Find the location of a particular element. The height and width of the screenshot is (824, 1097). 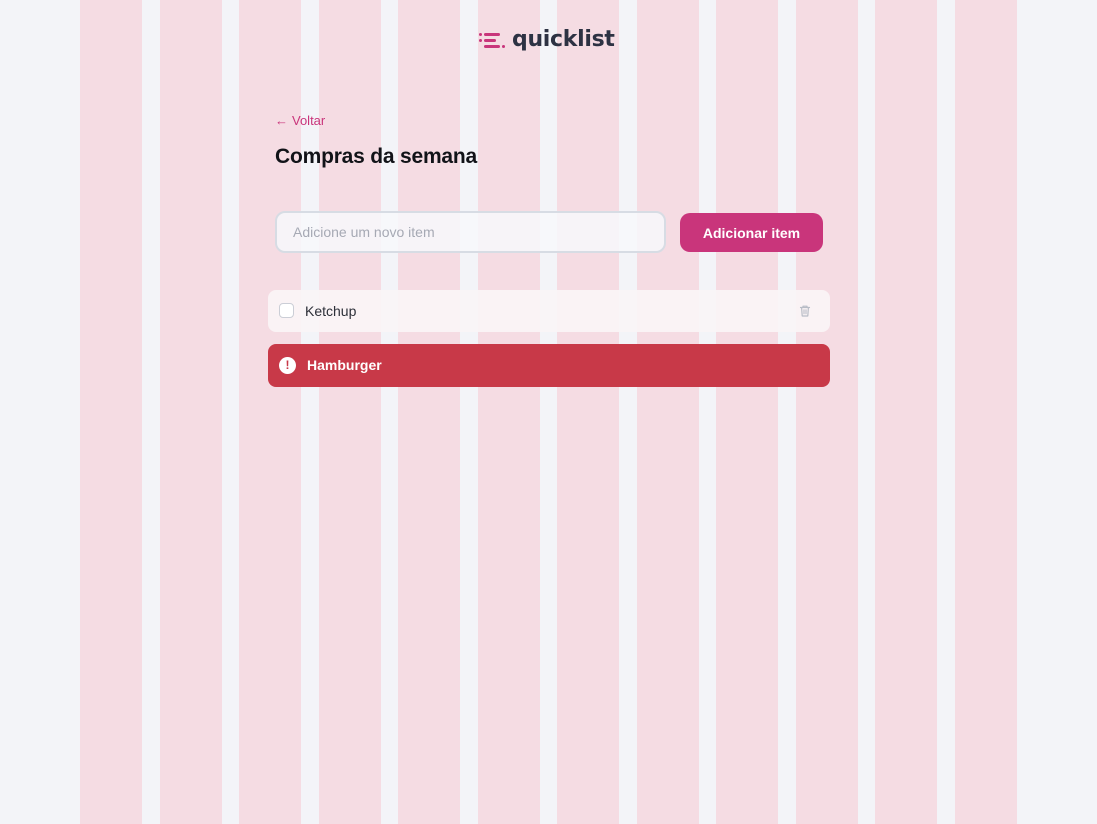

alert-message: Hamburger is located at coordinates (344, 365).